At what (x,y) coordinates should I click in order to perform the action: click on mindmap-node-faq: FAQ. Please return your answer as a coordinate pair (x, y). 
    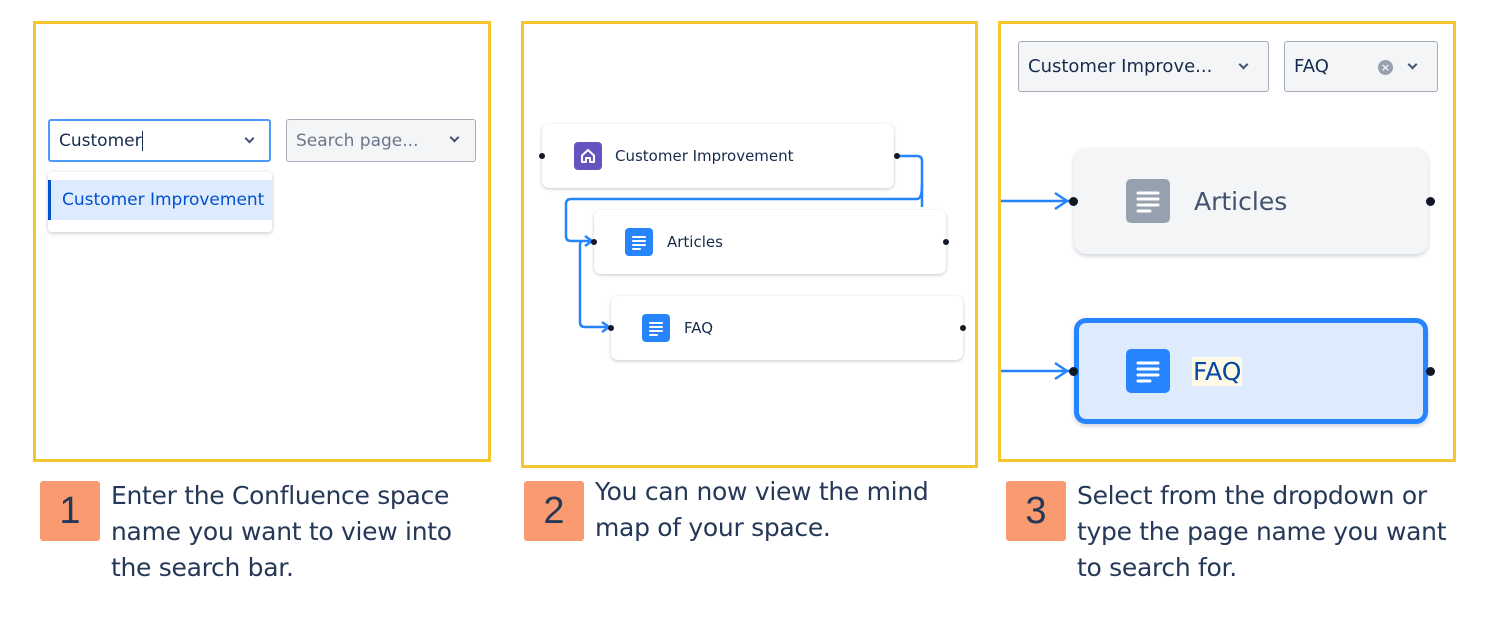
    Looking at the image, I should click on (787, 328).